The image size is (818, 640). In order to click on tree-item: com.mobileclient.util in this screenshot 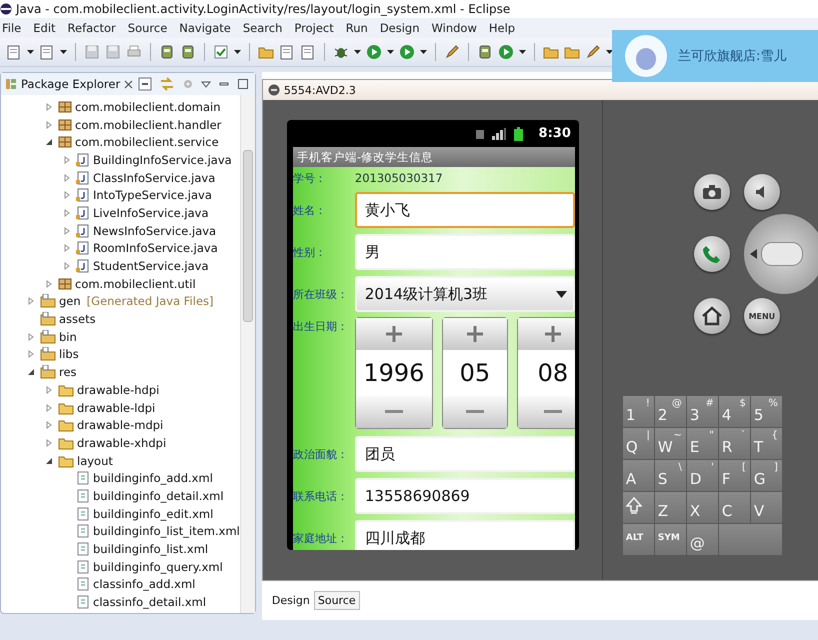, I will do `click(135, 283)`.